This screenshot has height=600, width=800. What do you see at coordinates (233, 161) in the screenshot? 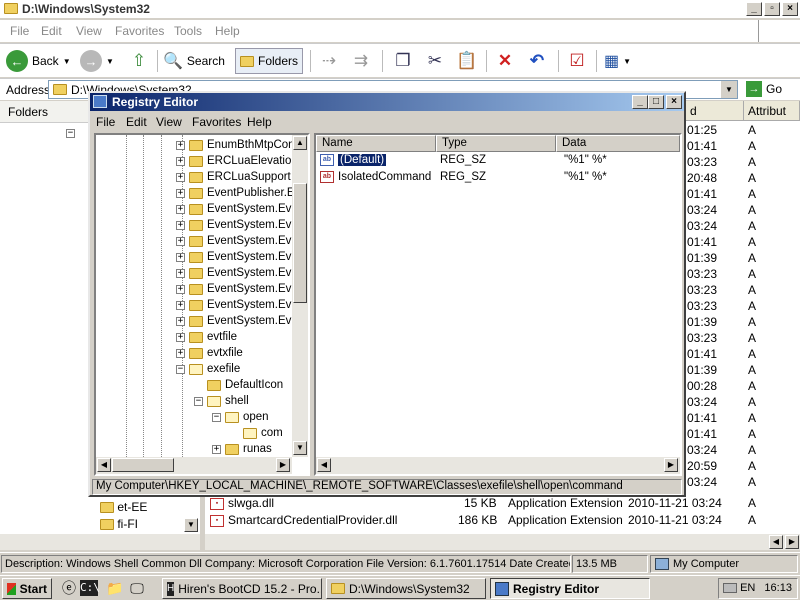
I see `registry-key-ercluaelevatio: + ERCLuaElevatio` at bounding box center [233, 161].